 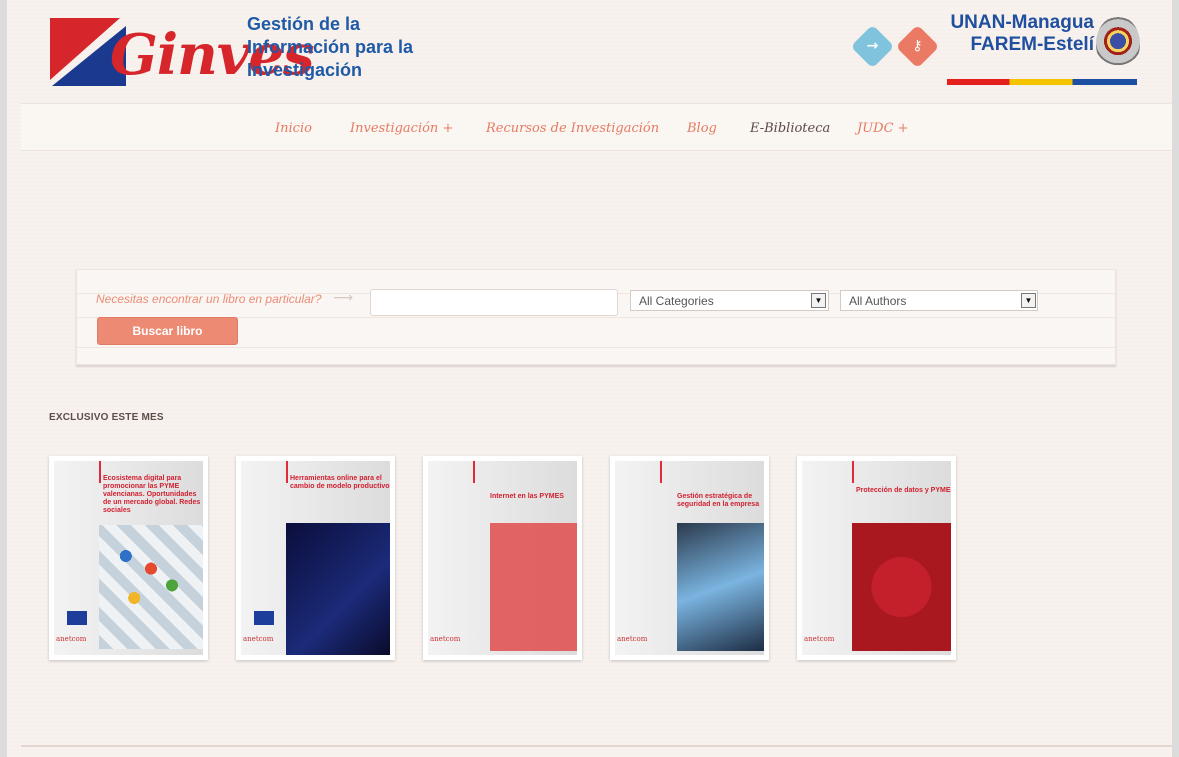 I want to click on university-line-1: UNAN-Managua, so click(x=1022, y=22).